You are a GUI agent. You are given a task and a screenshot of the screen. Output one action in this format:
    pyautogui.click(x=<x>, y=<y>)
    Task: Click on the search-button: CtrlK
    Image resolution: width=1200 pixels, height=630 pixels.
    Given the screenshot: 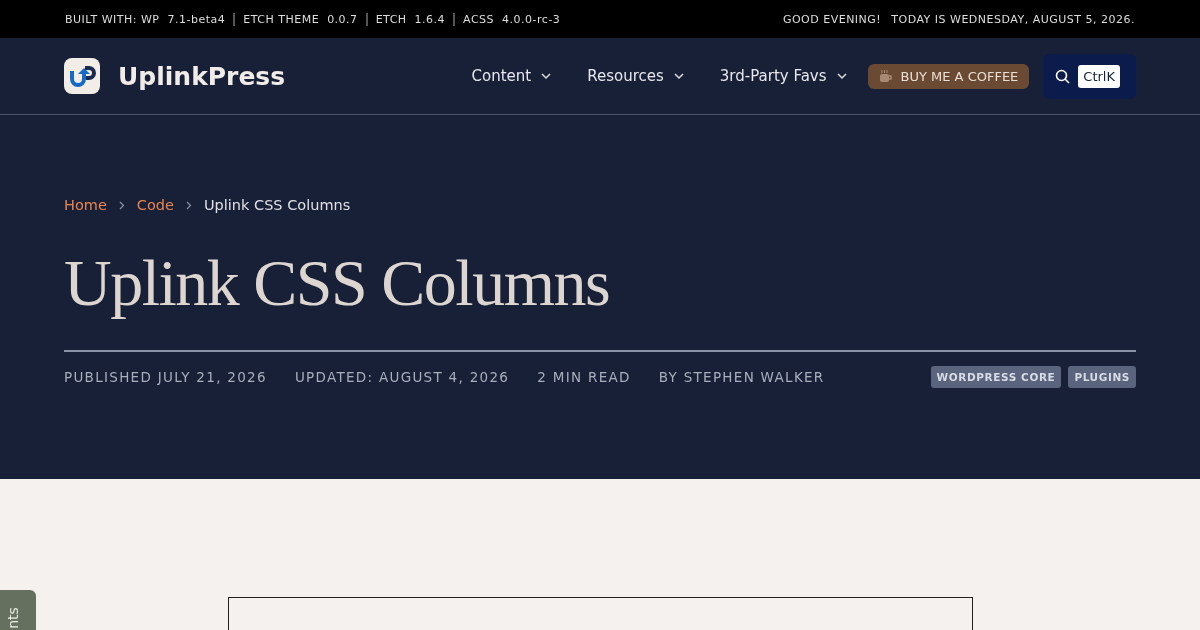 What is the action you would take?
    pyautogui.click(x=1089, y=76)
    